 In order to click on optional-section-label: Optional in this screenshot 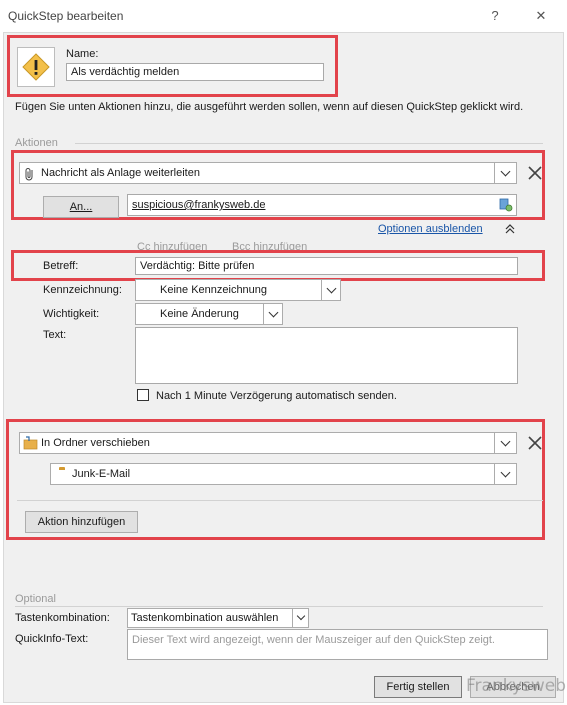, I will do `click(35, 599)`.